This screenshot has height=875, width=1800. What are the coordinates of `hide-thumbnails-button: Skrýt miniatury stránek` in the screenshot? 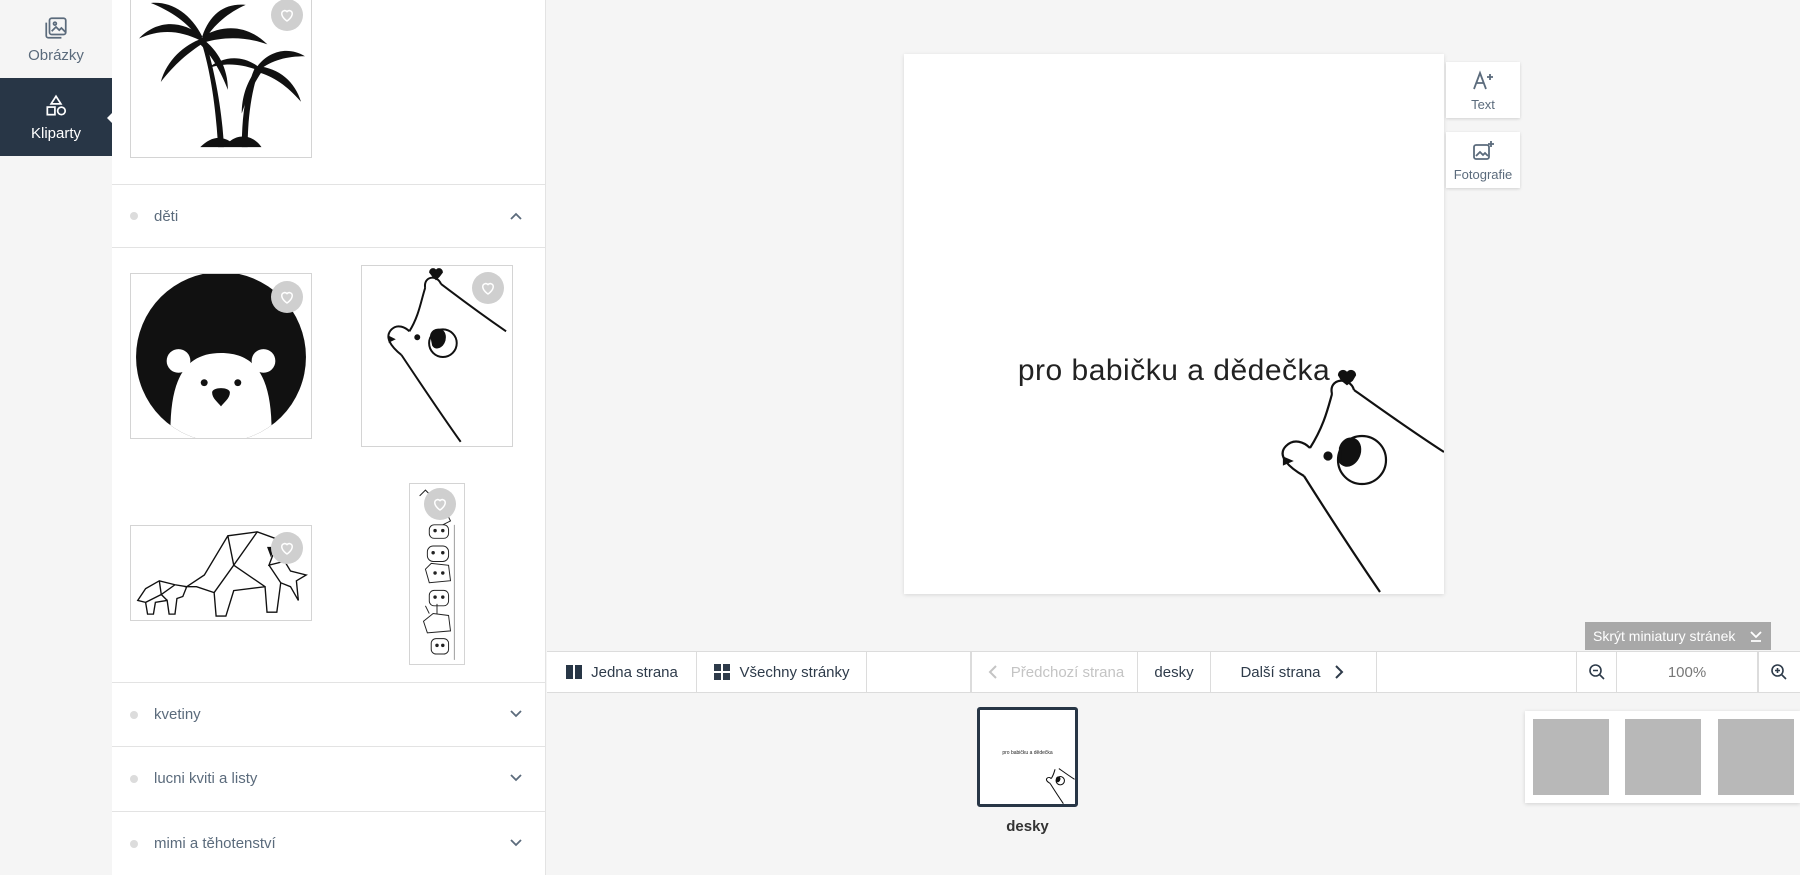 It's located at (1678, 636).